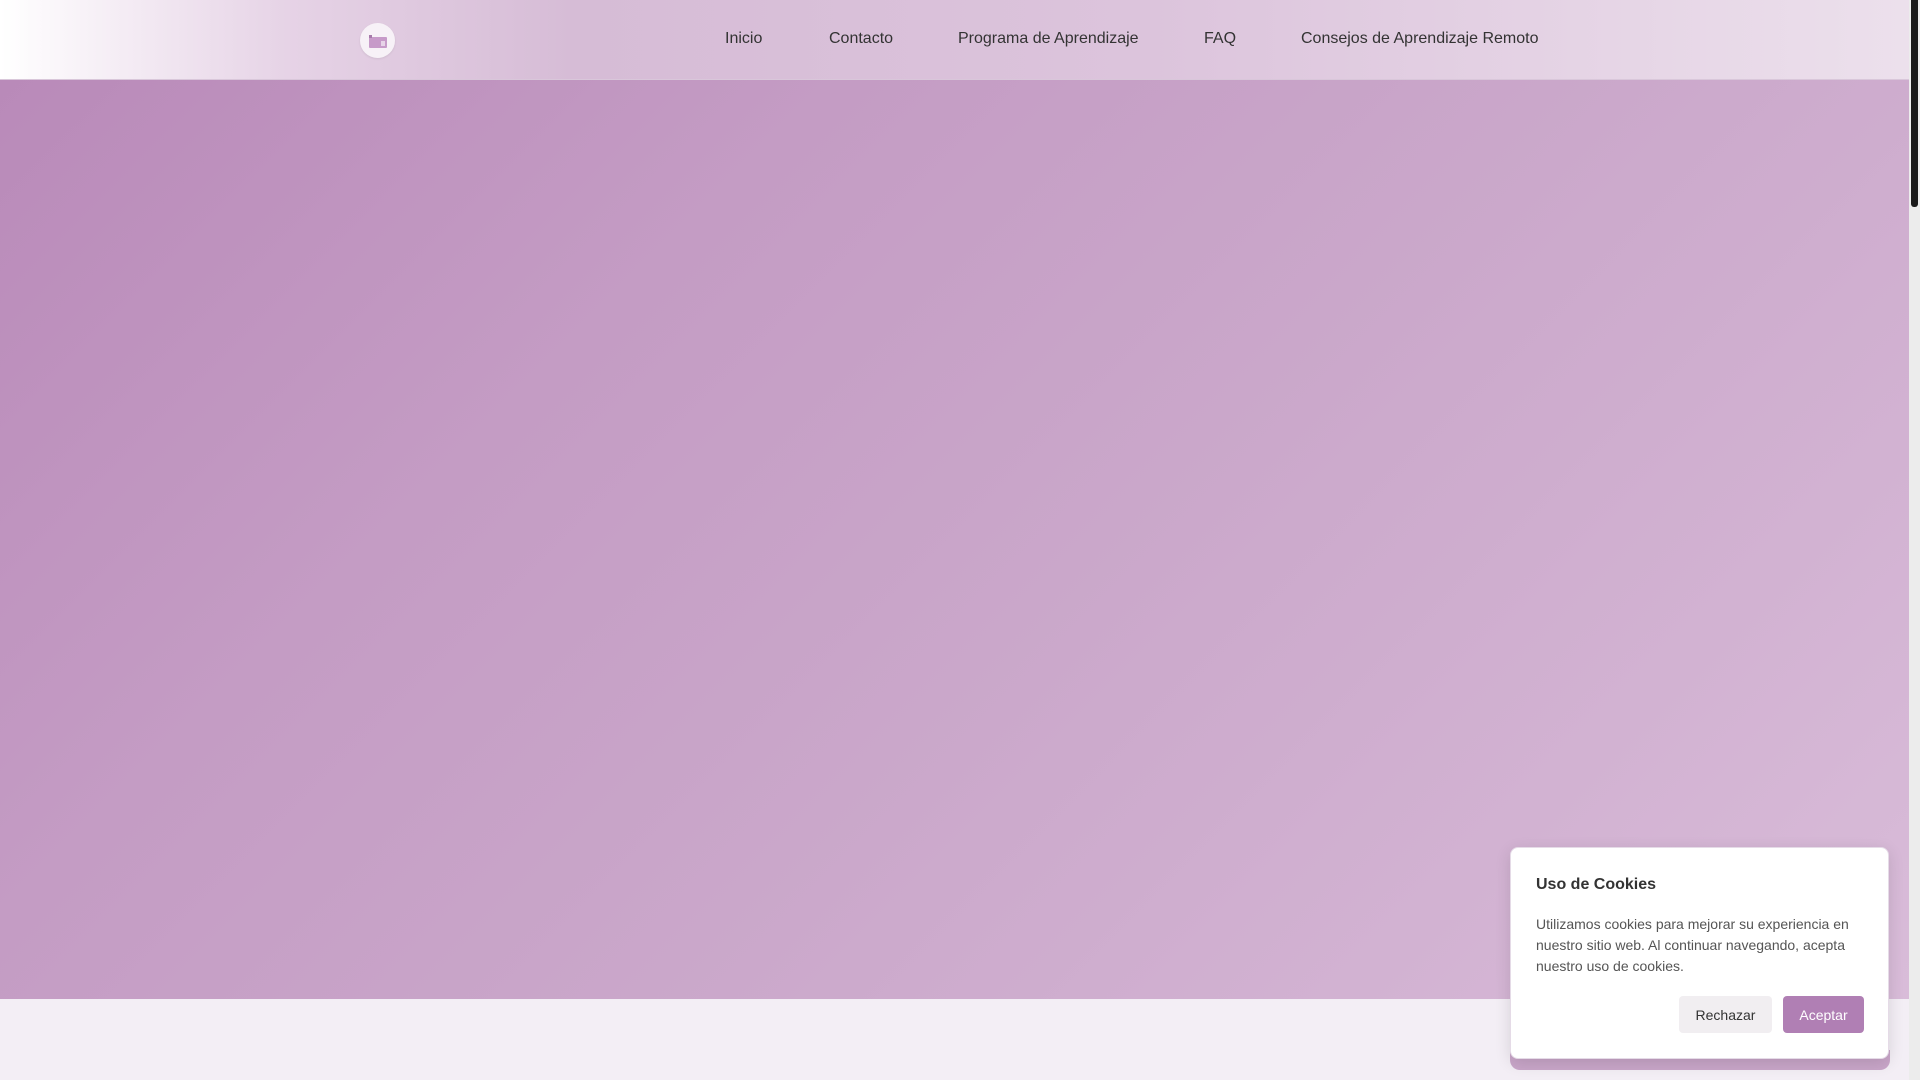  I want to click on nav-programa-aprendizaje: Programa de Aprendizaje, so click(1048, 39).